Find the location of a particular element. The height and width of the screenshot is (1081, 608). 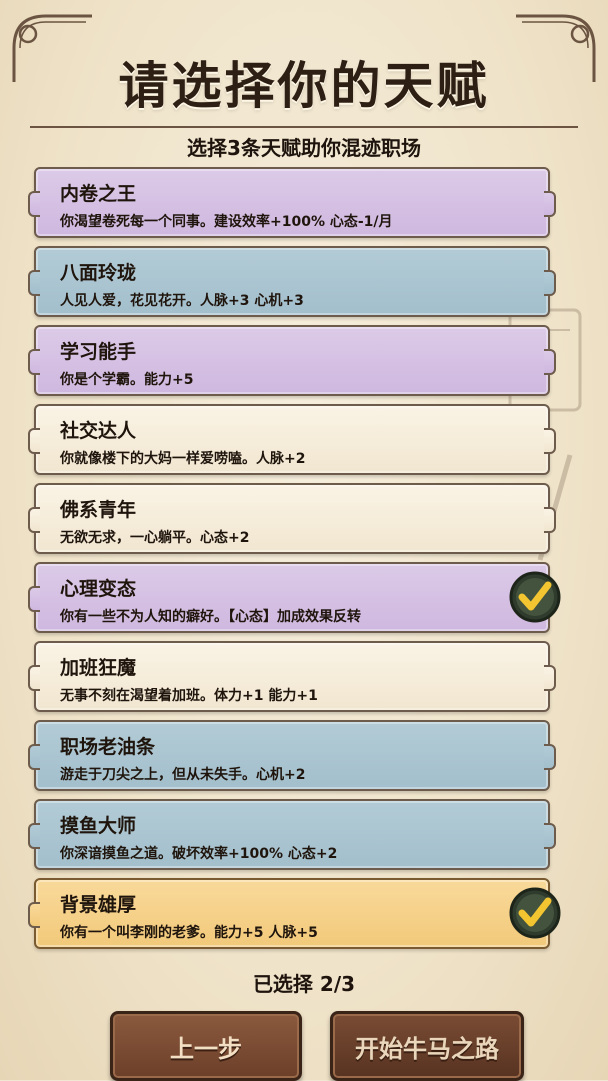

talent-desc: 你深谙摸鱼之道。破坏效率+100% 心态+2 is located at coordinates (199, 854).